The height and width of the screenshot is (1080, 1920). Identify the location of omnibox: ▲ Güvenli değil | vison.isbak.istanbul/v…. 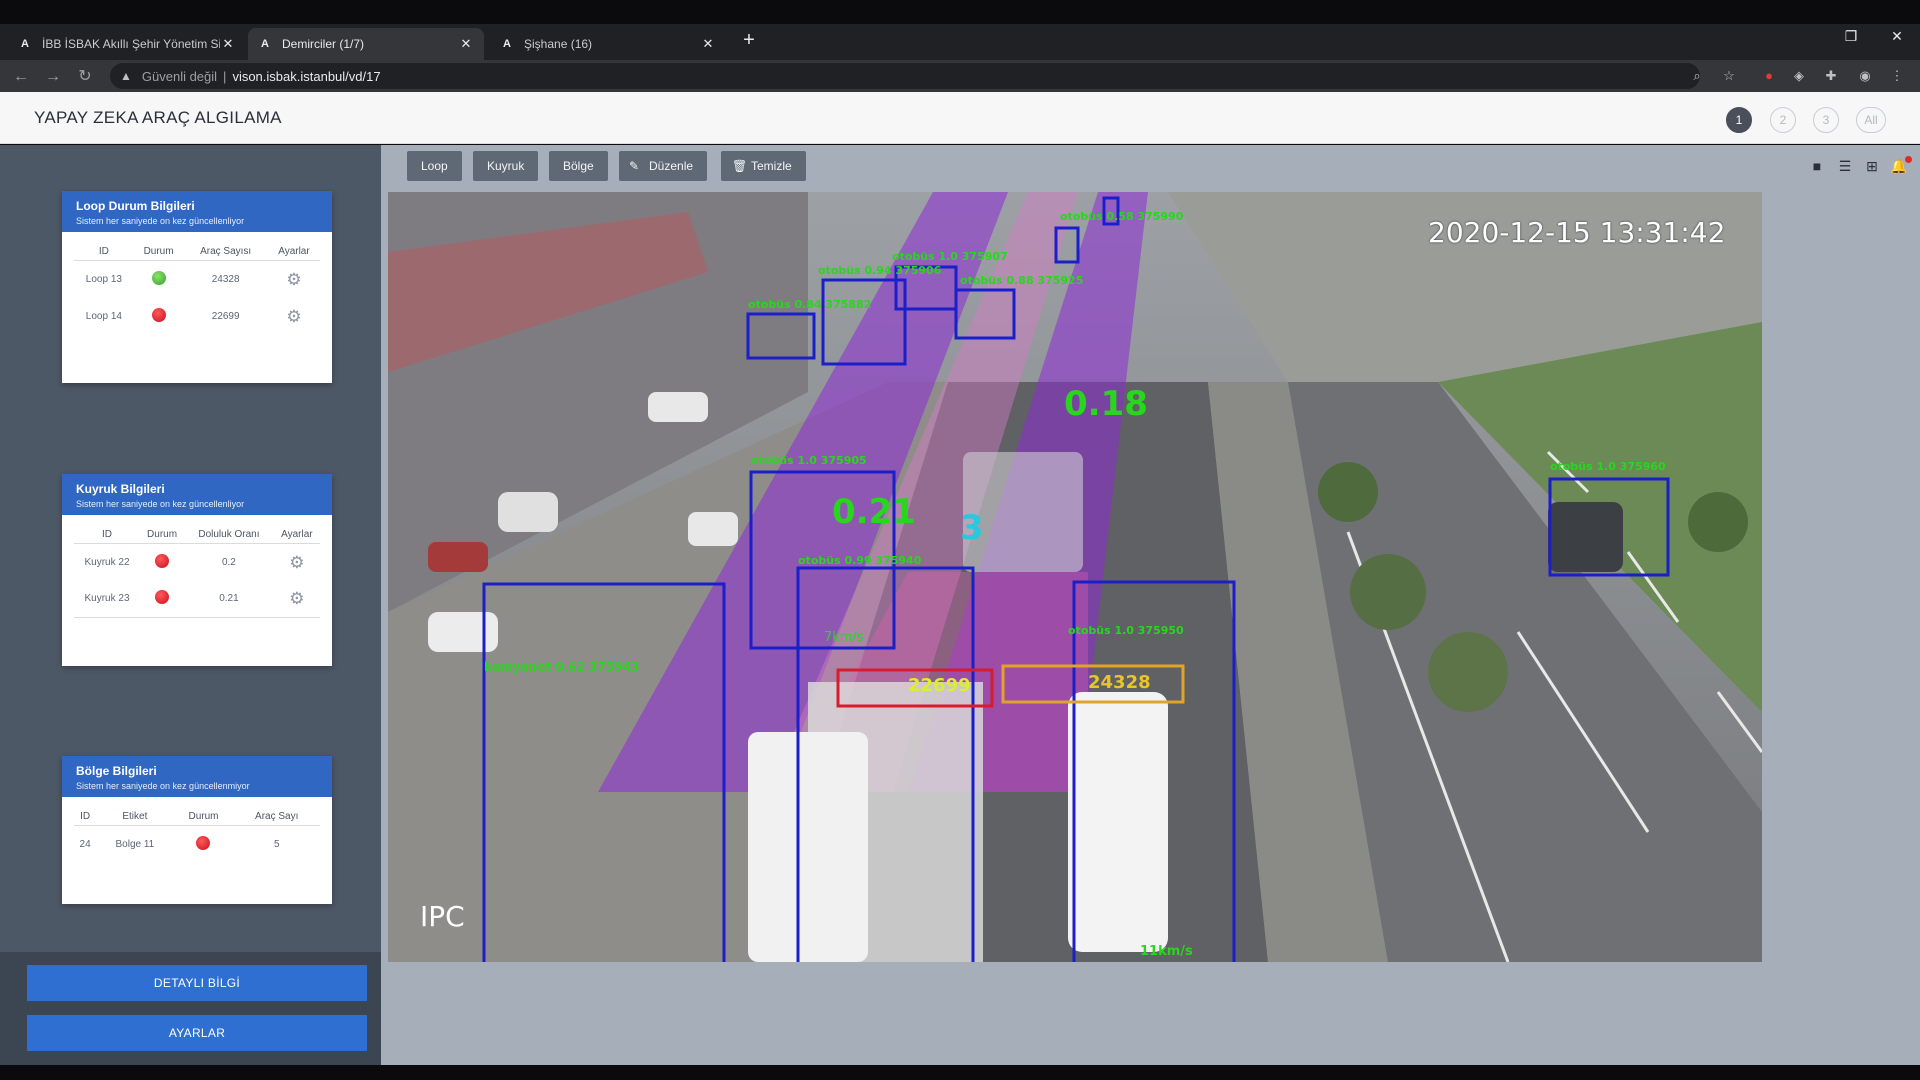
(905, 76).